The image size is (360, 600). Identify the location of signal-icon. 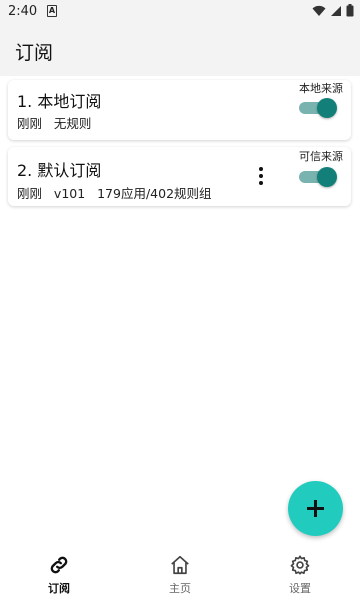
(336, 10).